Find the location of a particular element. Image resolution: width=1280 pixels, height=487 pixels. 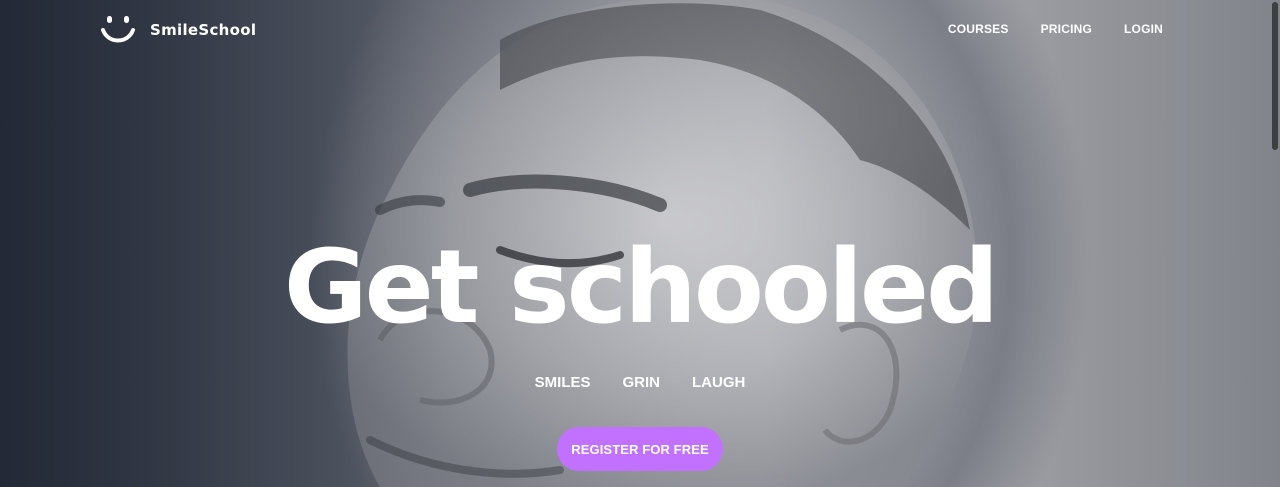

page-scrollbar is located at coordinates (1275, 243).